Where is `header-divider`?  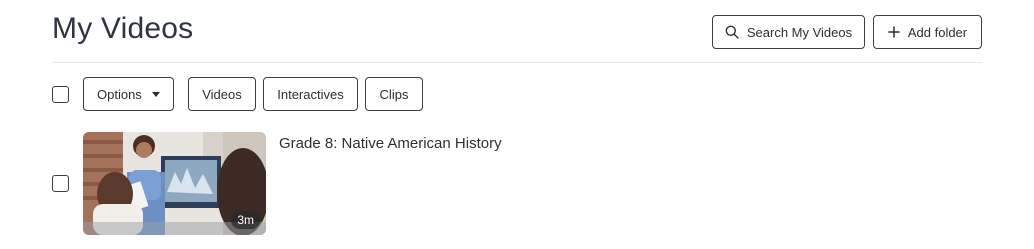 header-divider is located at coordinates (517, 62).